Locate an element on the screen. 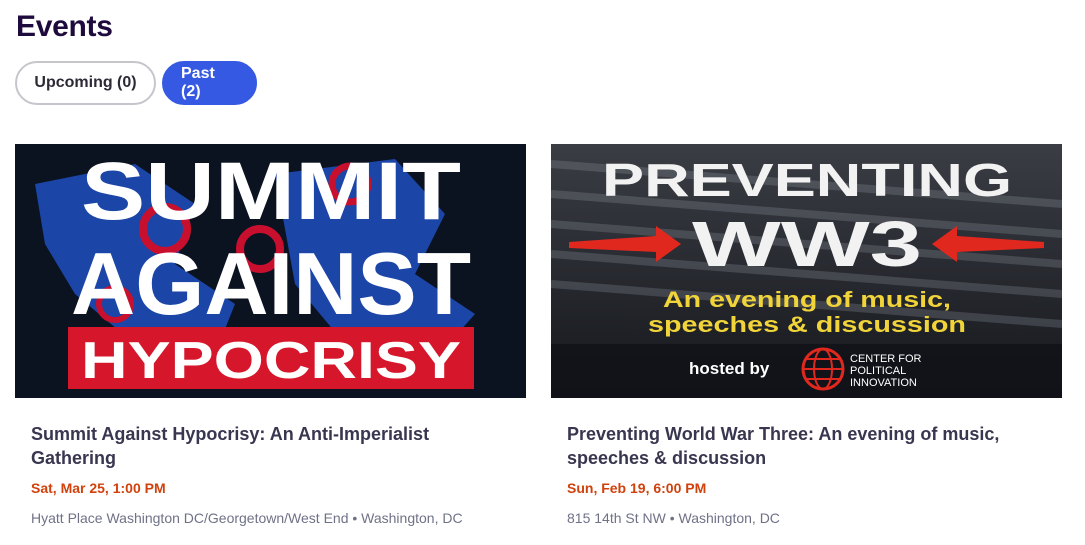  banner-line-1: PREVENTING is located at coordinates (807, 180).